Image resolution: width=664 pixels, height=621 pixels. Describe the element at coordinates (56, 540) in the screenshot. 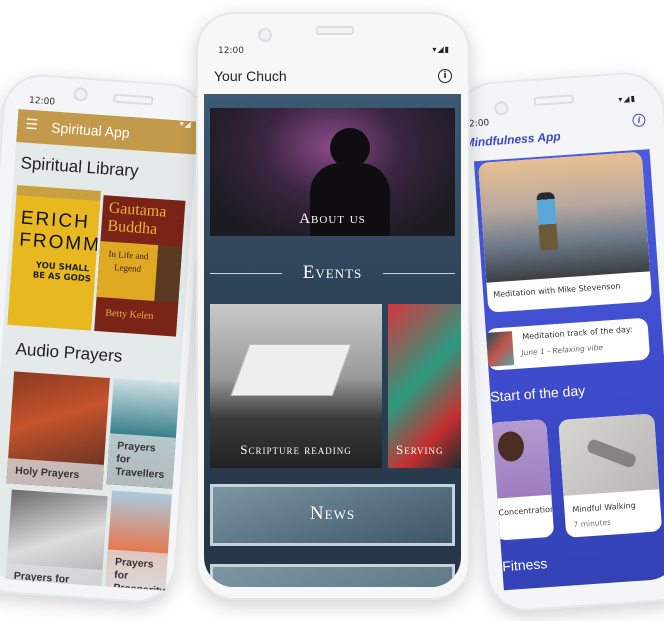

I see `prayer-tile-wisdom: Prayers for Wisdom` at that location.